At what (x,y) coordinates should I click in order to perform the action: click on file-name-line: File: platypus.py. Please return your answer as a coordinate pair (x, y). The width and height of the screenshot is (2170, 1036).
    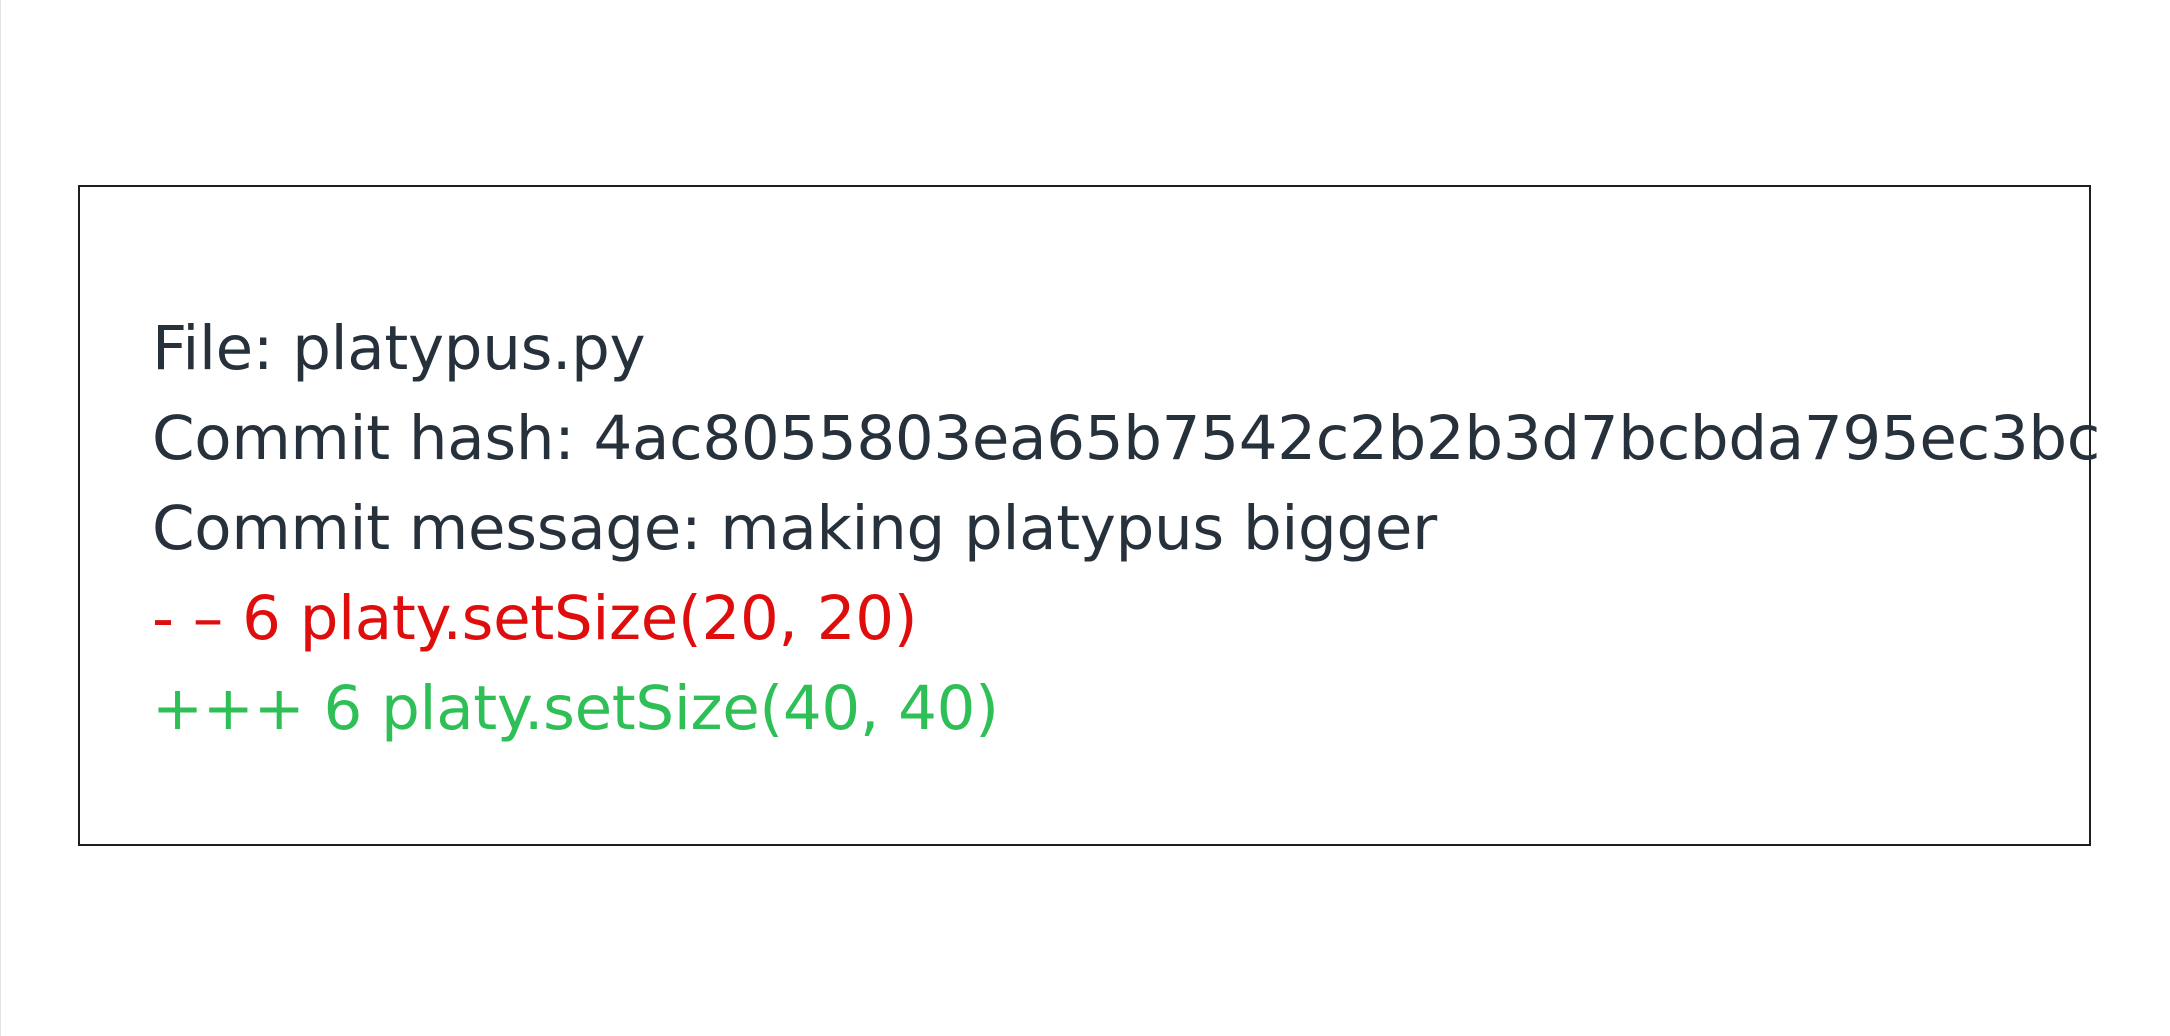
    Looking at the image, I should click on (399, 348).